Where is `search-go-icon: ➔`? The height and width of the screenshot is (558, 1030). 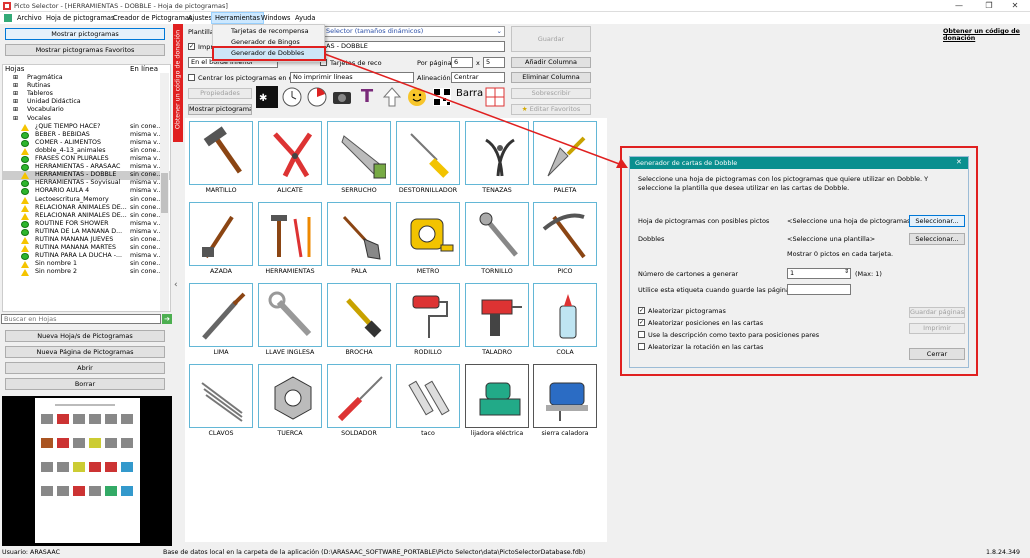
search-go-icon: ➔ is located at coordinates (167, 319).